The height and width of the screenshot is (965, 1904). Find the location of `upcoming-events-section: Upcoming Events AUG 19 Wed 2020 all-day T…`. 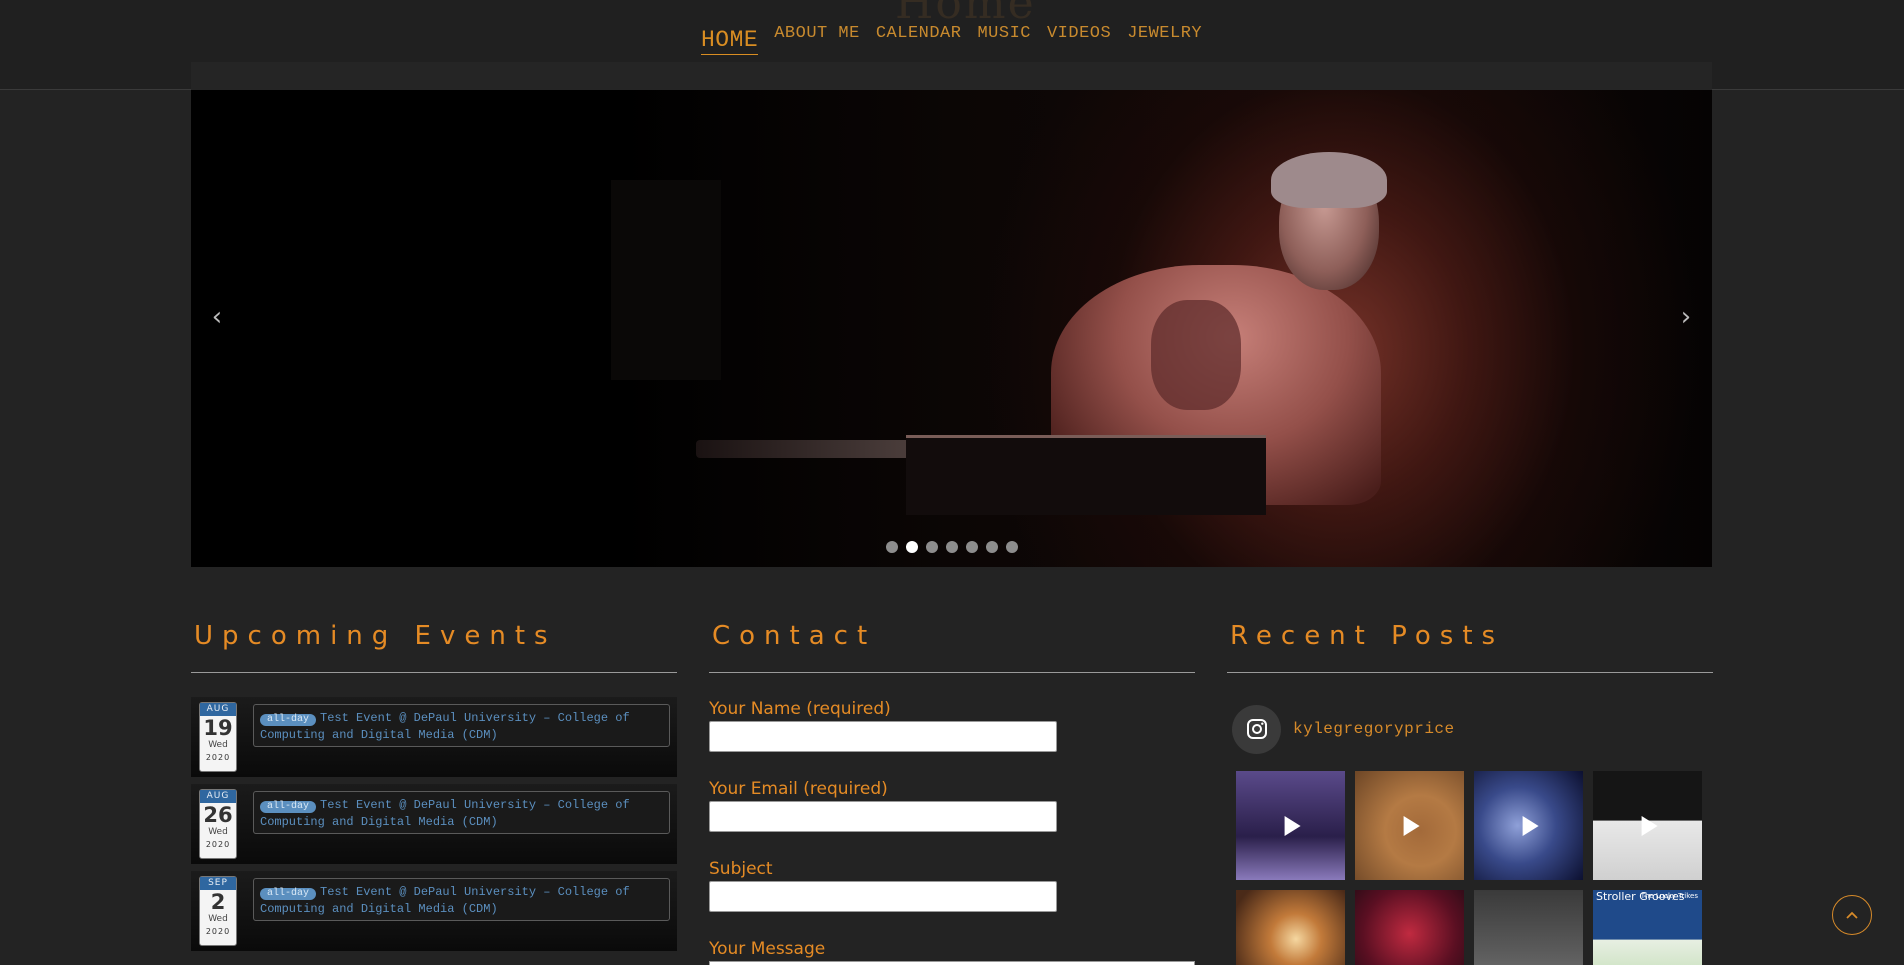

upcoming-events-section: Upcoming Events AUG 19 Wed 2020 all-day T… is located at coordinates (434, 786).